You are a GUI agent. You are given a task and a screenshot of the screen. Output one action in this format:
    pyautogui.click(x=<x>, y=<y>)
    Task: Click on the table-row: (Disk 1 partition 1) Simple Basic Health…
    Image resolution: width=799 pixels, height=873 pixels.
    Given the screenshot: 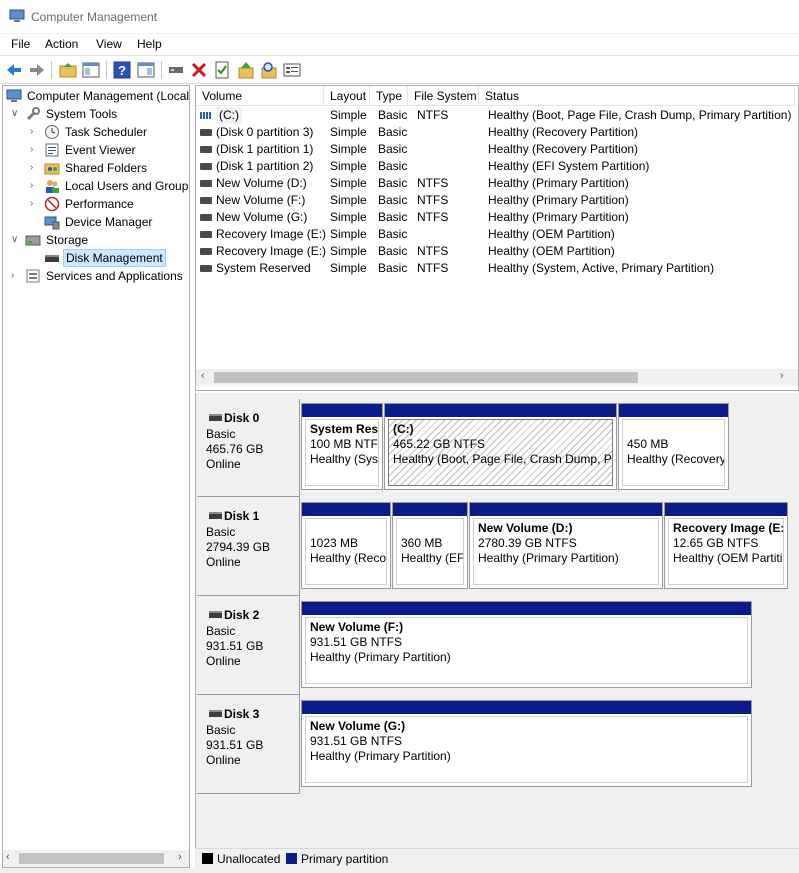 What is the action you would take?
    pyautogui.click(x=496, y=149)
    